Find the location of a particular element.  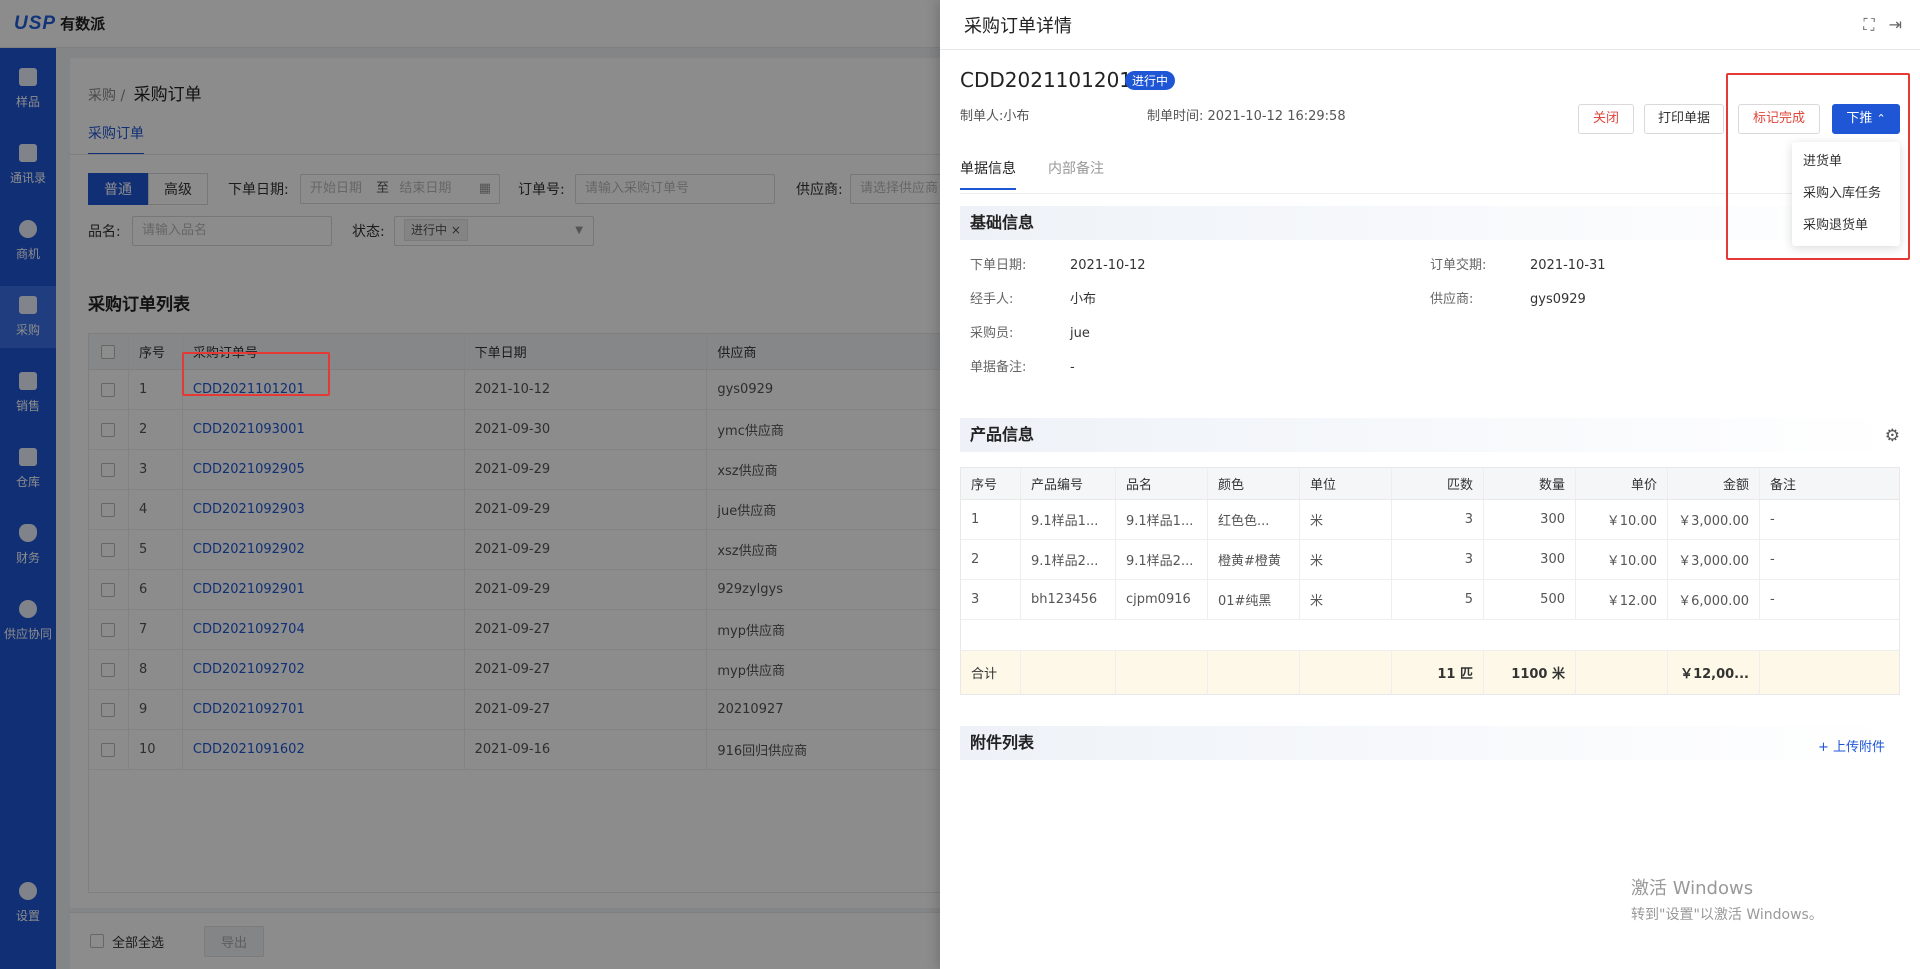

field-label: 采购员: is located at coordinates (992, 333).